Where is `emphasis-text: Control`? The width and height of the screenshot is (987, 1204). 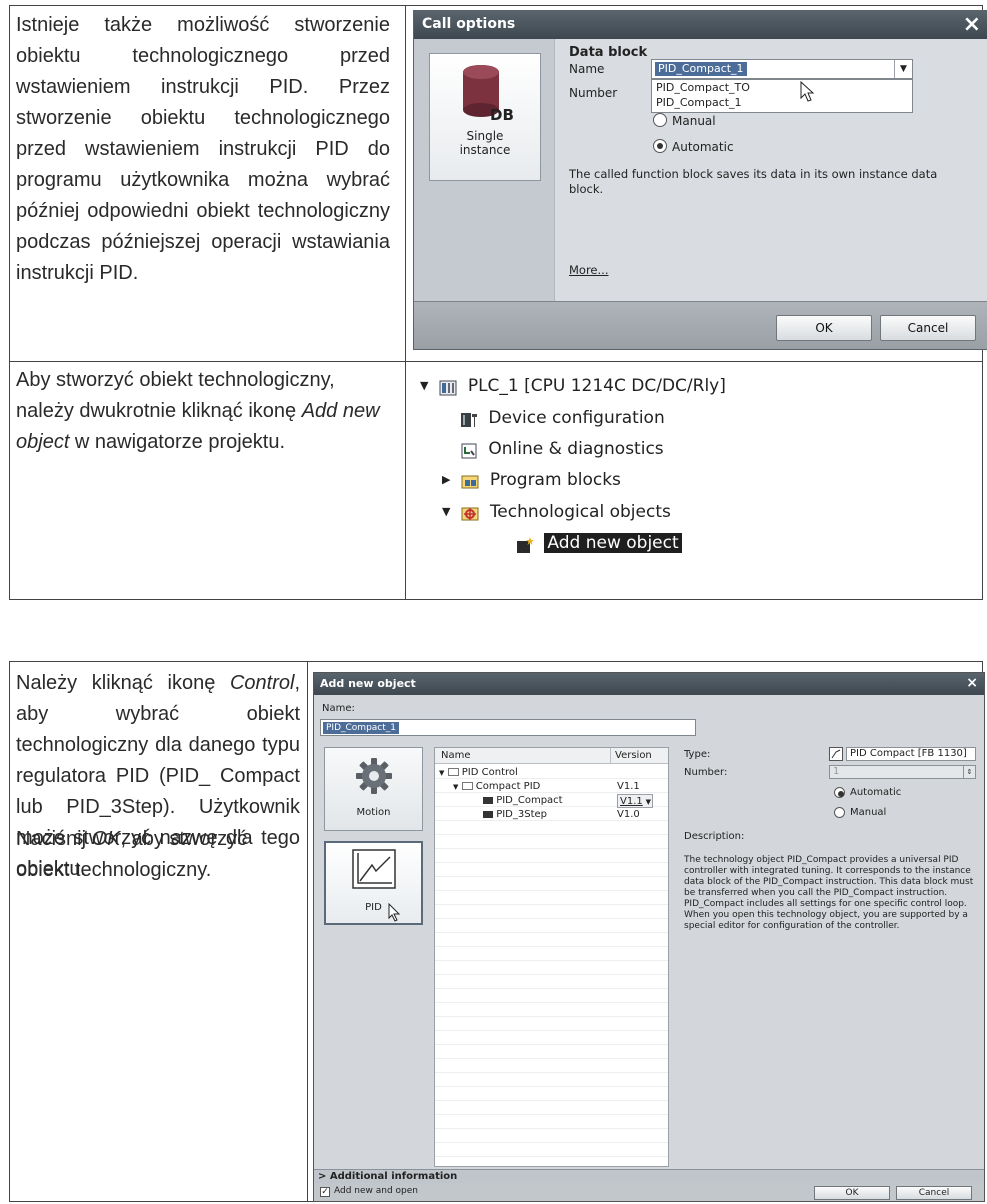 emphasis-text: Control is located at coordinates (262, 683).